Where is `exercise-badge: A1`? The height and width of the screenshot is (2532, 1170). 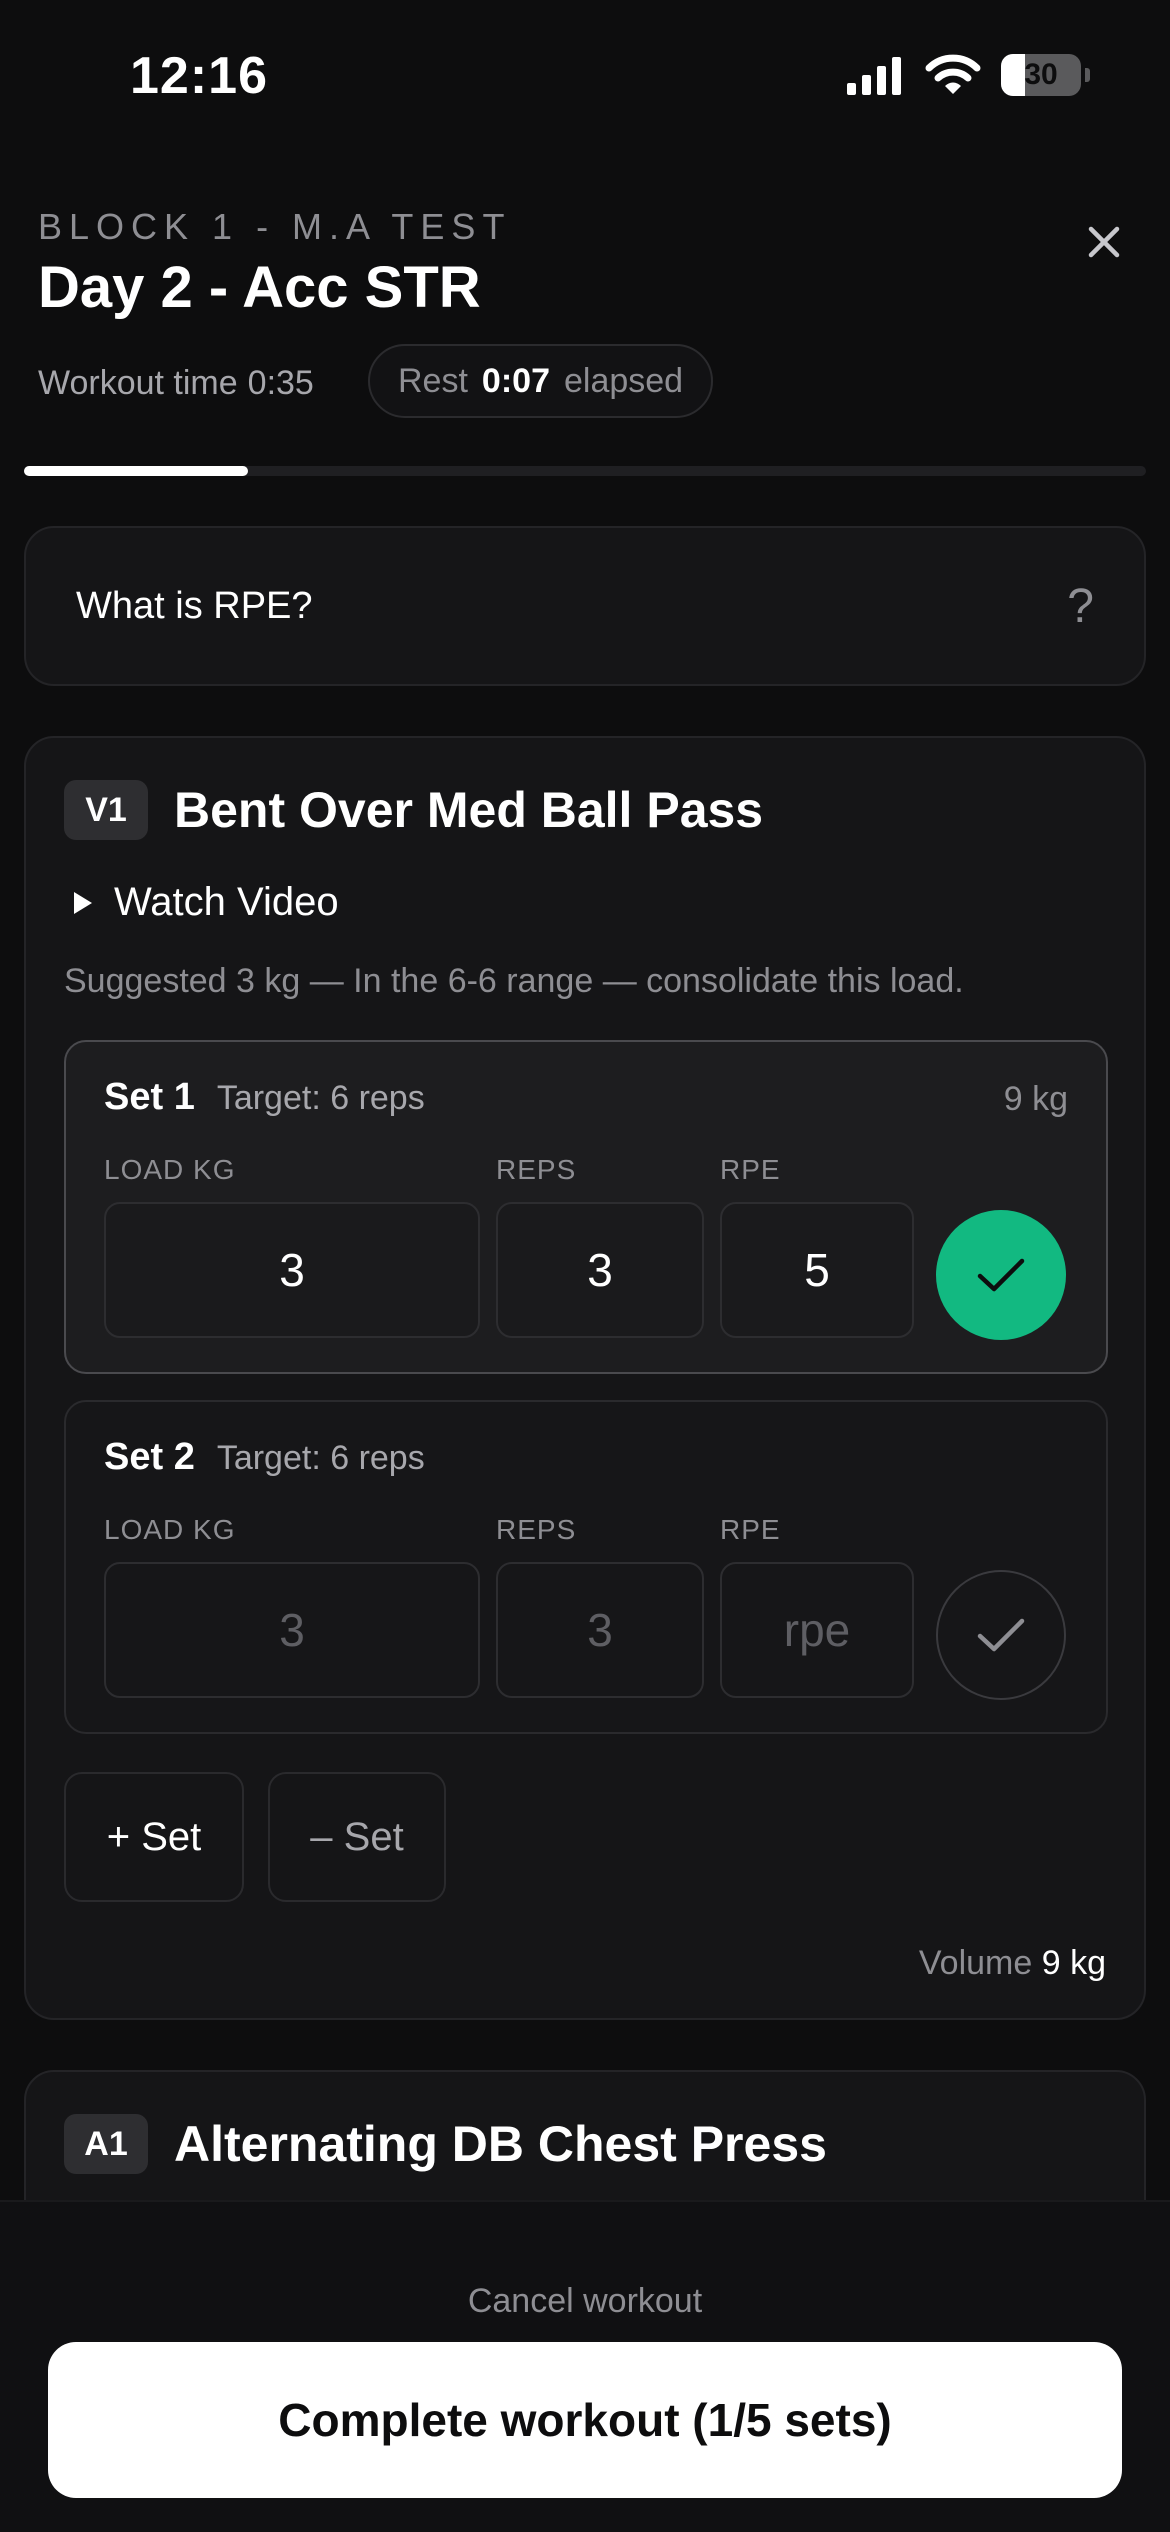
exercise-badge: A1 is located at coordinates (106, 2144).